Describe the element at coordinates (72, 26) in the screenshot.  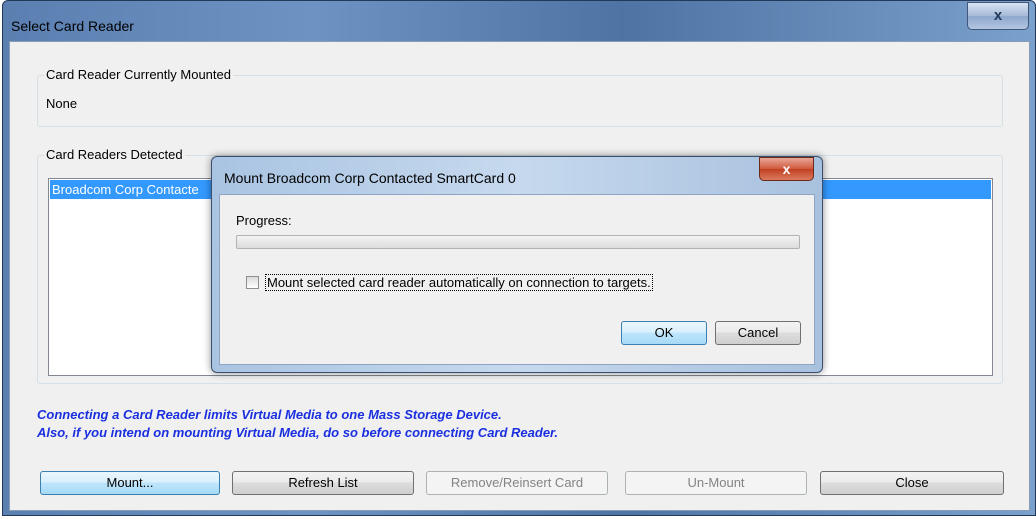
I see `window-title: Select Card Reader` at that location.